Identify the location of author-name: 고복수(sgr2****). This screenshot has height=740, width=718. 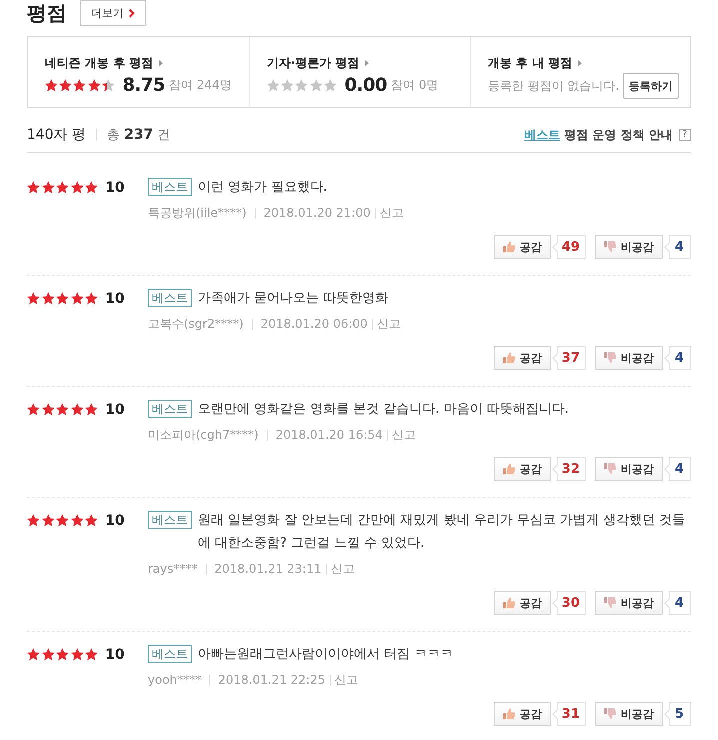
(196, 324).